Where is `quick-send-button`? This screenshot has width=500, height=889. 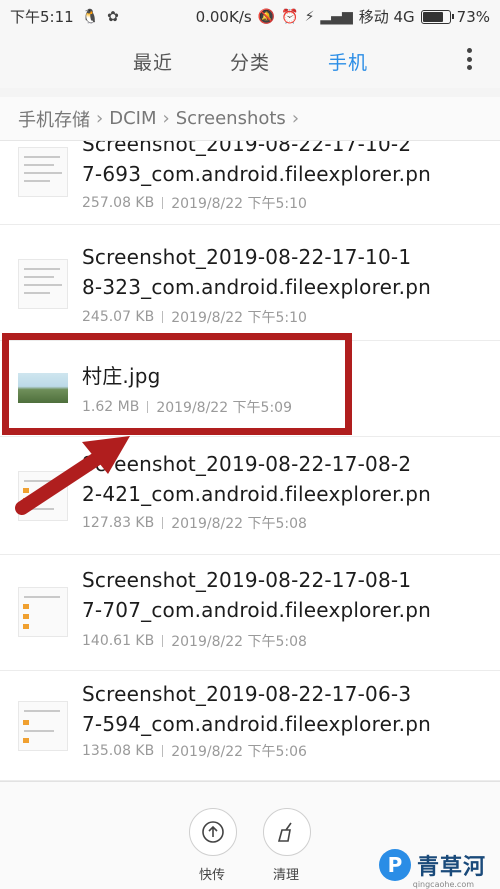 quick-send-button is located at coordinates (213, 832).